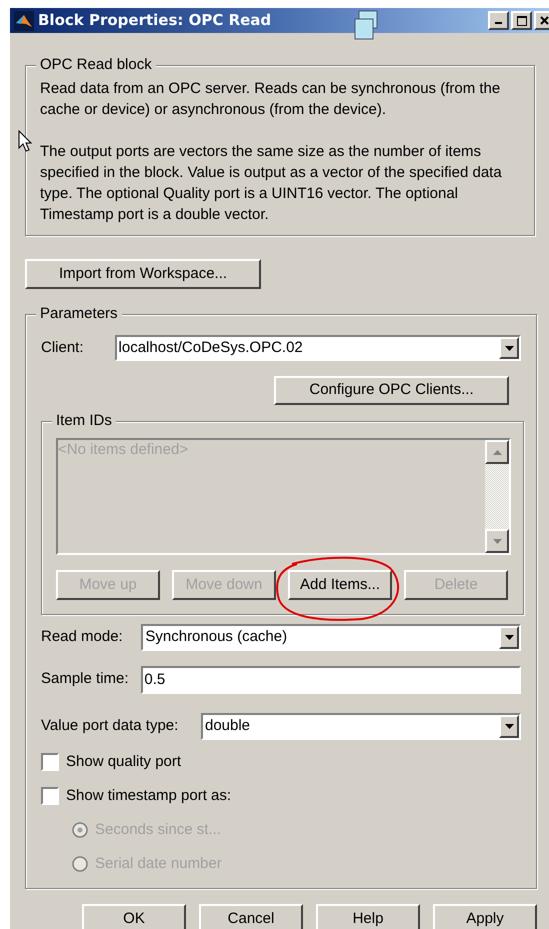 The width and height of the screenshot is (549, 929). What do you see at coordinates (25, 141) in the screenshot?
I see `mouse-pointer-icon` at bounding box center [25, 141].